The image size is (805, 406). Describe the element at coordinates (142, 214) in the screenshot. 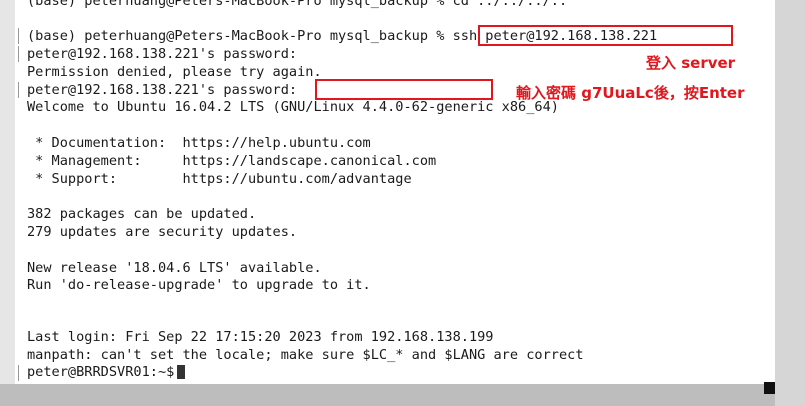

I see `terminal-line: 382 packages can be updated.` at that location.